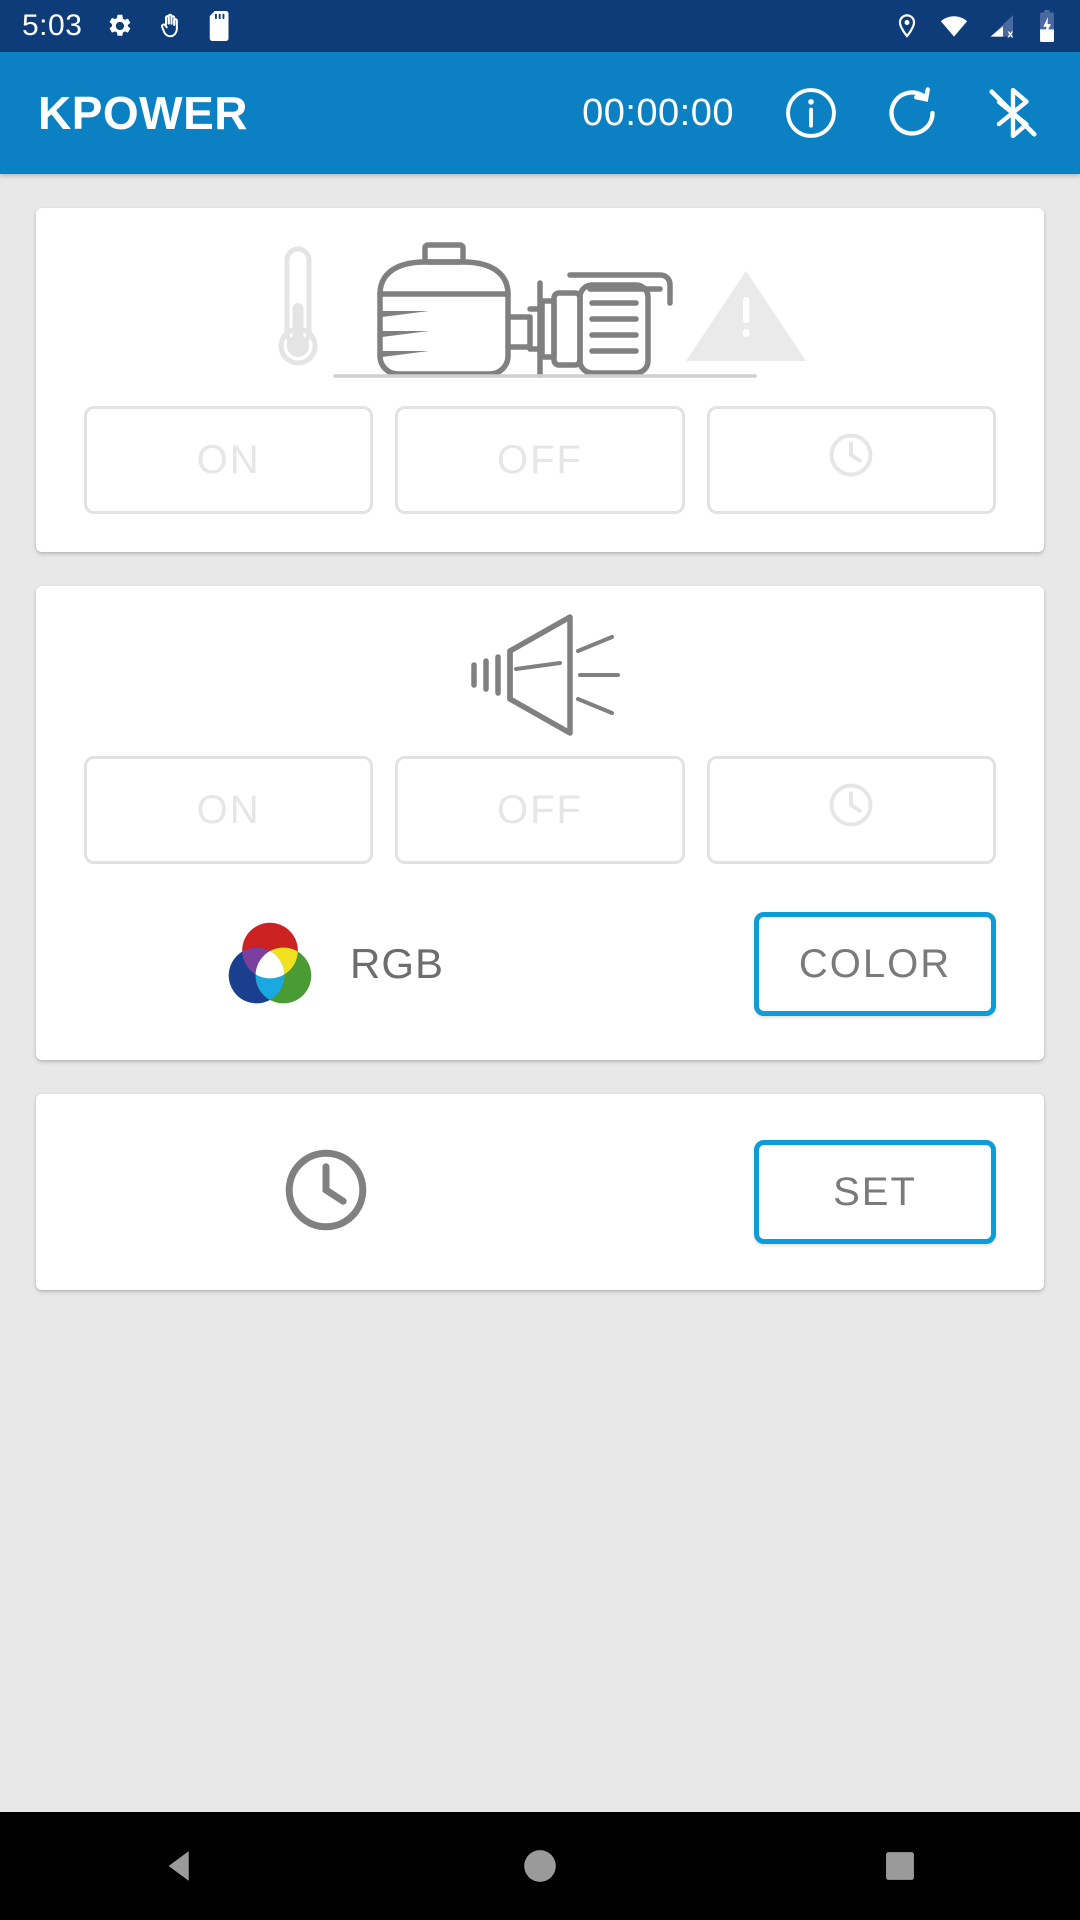 The height and width of the screenshot is (1920, 1080). I want to click on status-bar: 5:03 x, so click(540, 26).